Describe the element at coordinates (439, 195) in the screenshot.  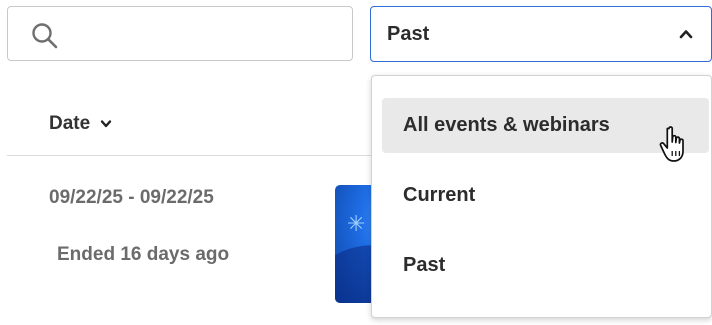
I see `option-label: Current` at that location.